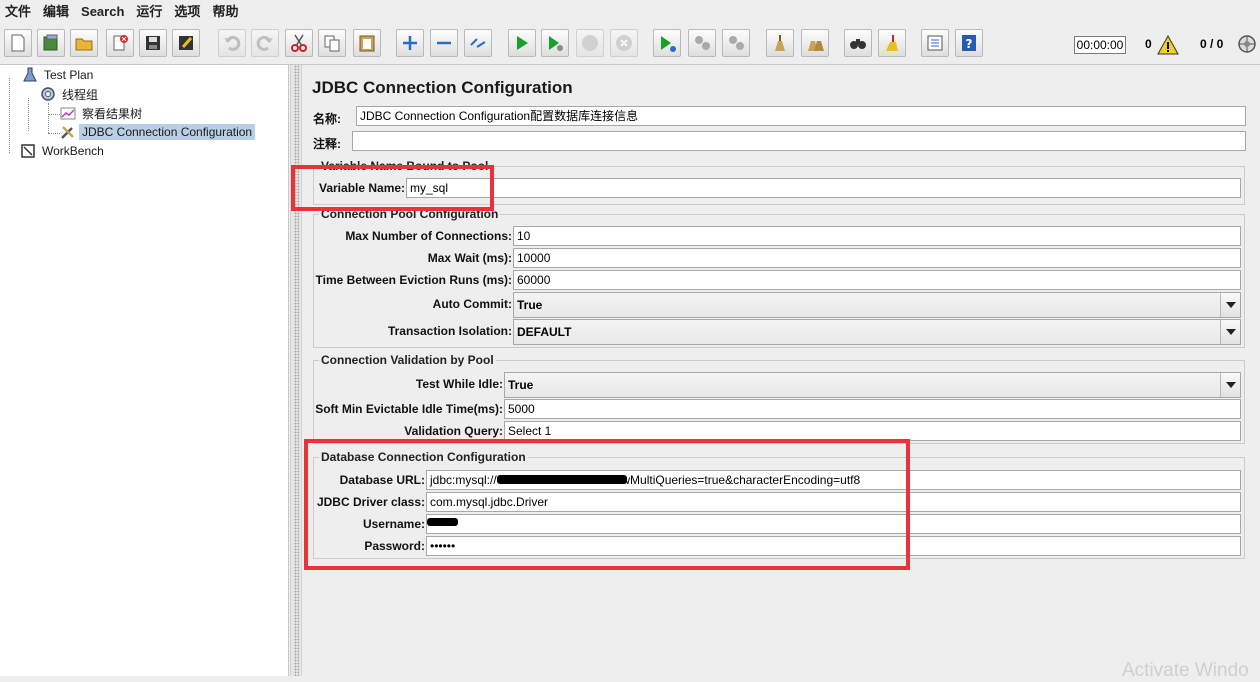  I want to click on templates-button, so click(51, 43).